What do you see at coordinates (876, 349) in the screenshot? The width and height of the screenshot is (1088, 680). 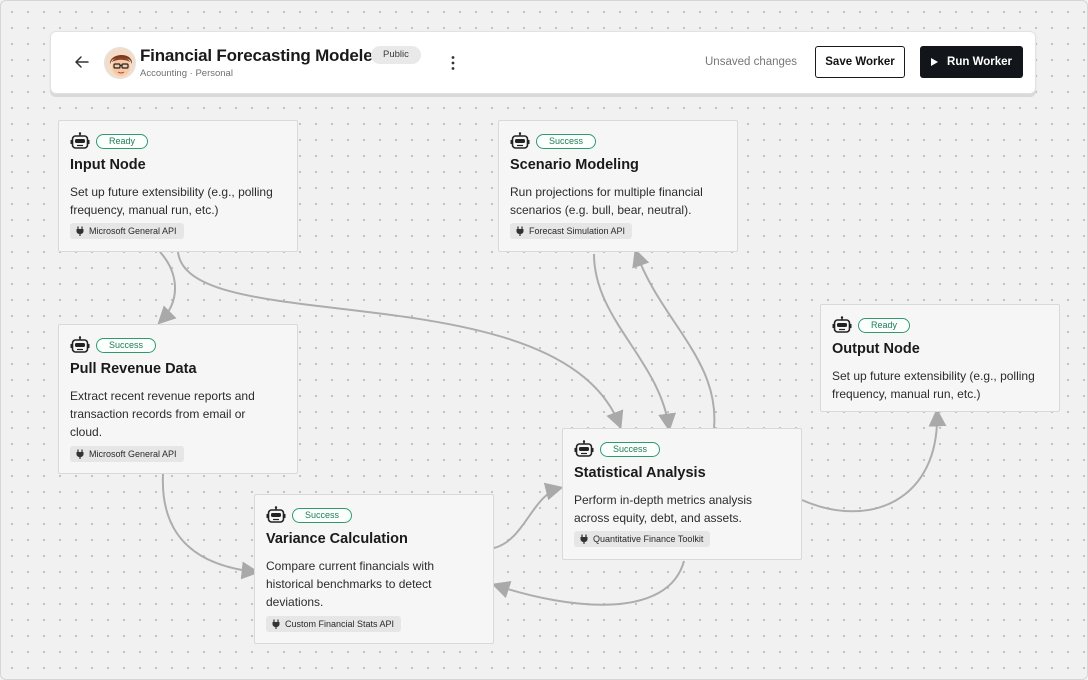 I see `node-title: Output Node` at bounding box center [876, 349].